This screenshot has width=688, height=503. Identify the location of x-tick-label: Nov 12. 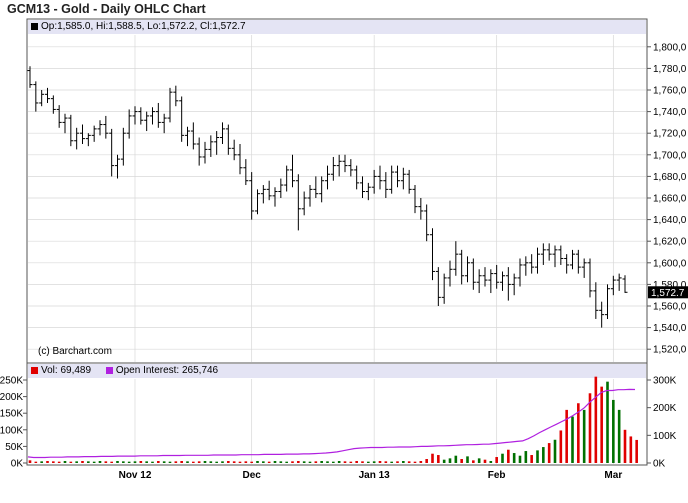
(135, 475).